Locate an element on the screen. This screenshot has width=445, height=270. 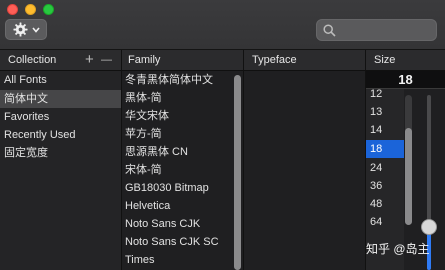
gear-icon is located at coordinates (20, 29).